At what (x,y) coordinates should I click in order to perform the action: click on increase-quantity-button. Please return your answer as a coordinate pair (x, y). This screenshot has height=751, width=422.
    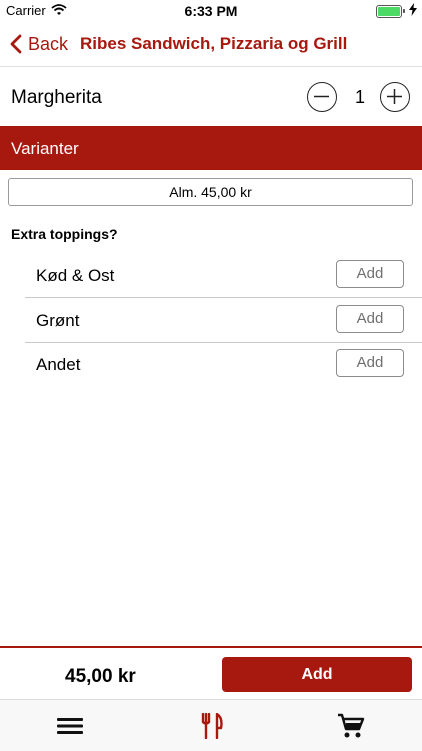
    Looking at the image, I should click on (395, 97).